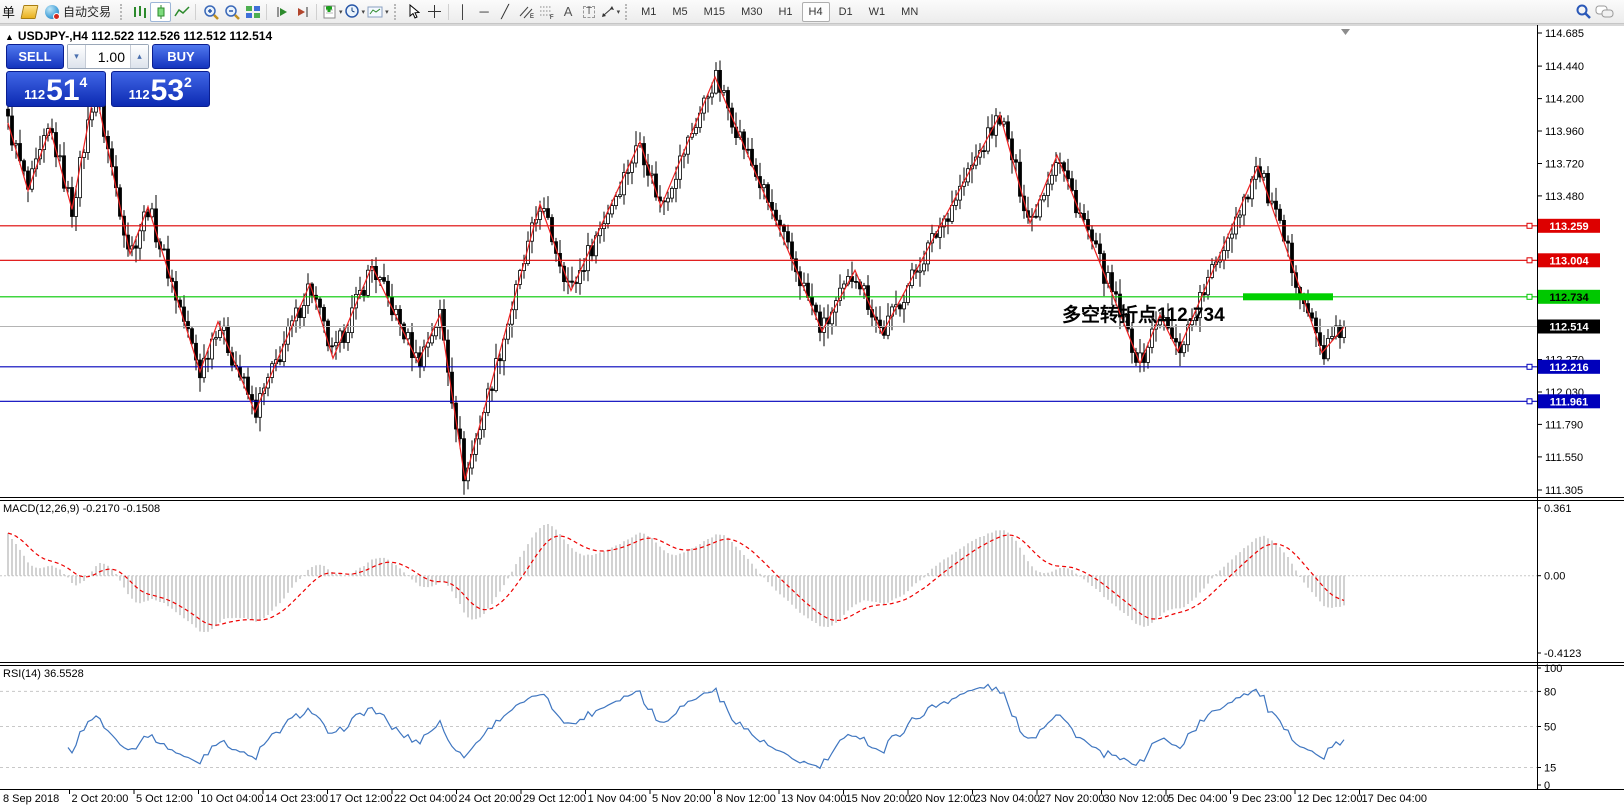  Describe the element at coordinates (607, 11) in the screenshot. I see `arrows-icon` at that location.